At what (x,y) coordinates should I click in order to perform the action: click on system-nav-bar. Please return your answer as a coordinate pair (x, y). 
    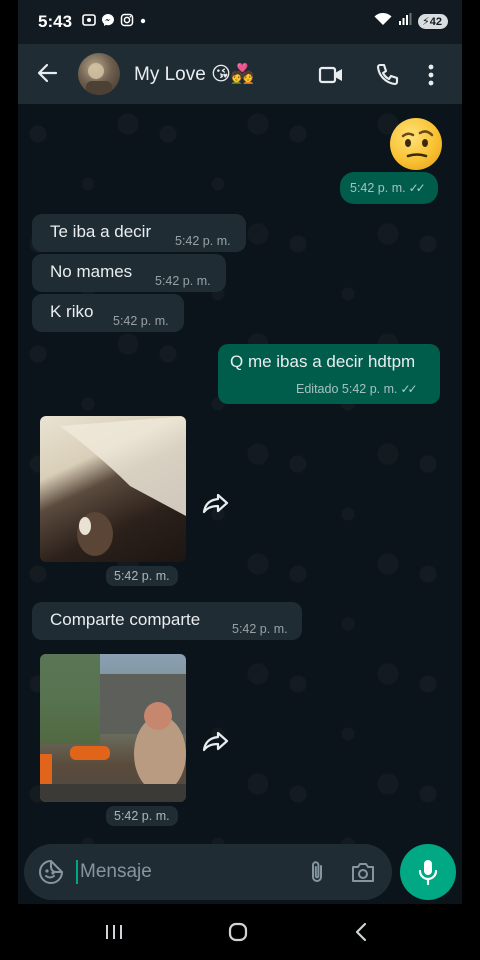
    Looking at the image, I should click on (240, 932).